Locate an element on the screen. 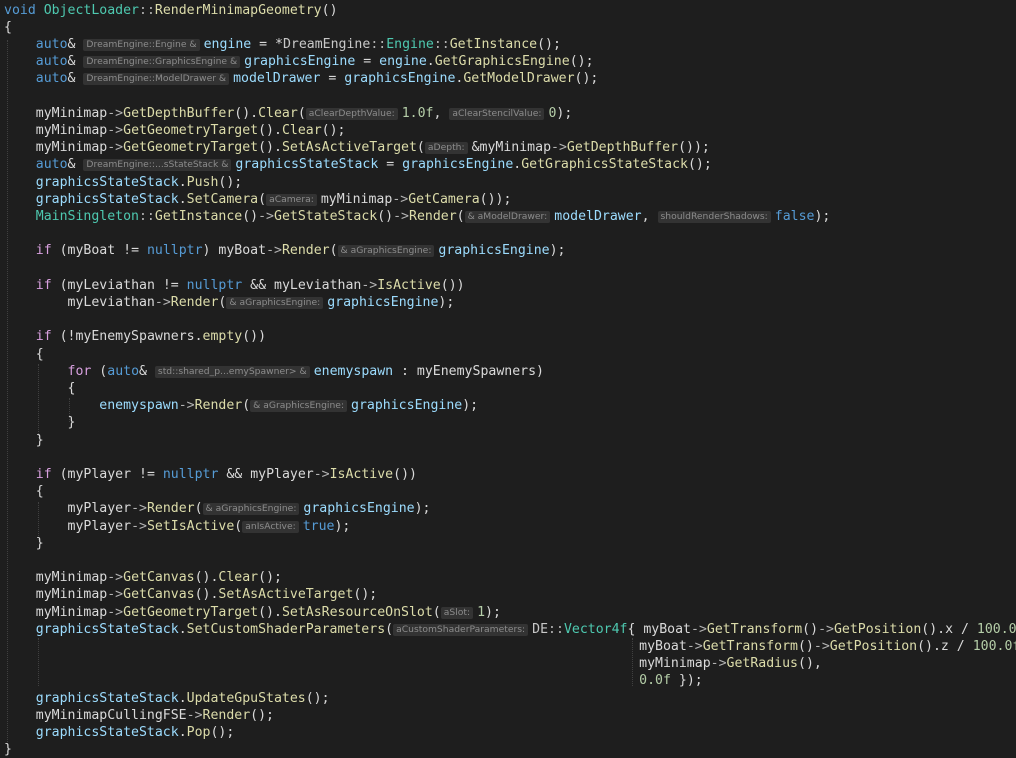  code-token: GetGraphicsStateStack is located at coordinates (604, 165).